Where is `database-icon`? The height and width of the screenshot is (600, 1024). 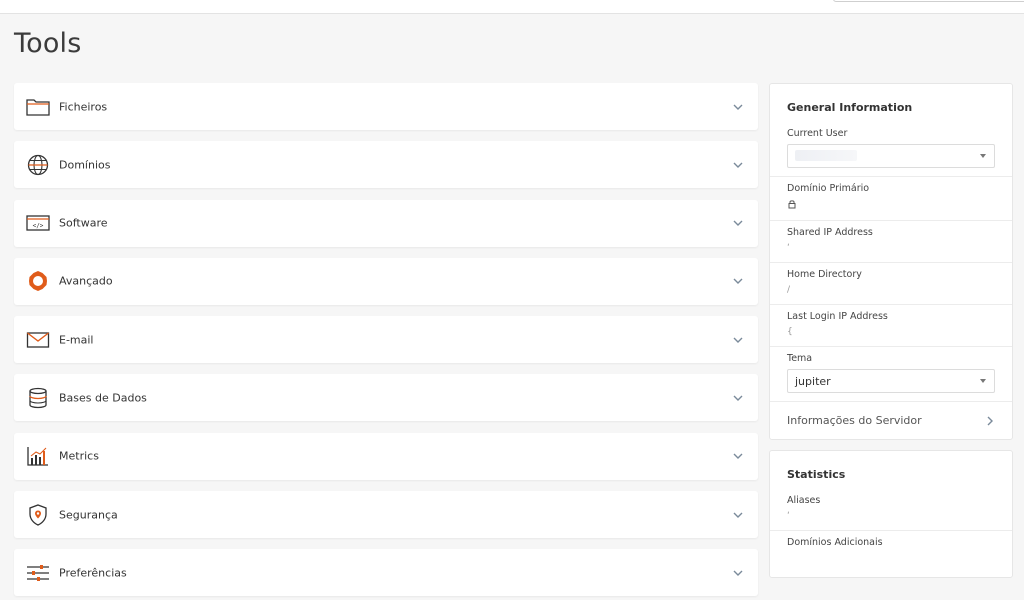
database-icon is located at coordinates (38, 398).